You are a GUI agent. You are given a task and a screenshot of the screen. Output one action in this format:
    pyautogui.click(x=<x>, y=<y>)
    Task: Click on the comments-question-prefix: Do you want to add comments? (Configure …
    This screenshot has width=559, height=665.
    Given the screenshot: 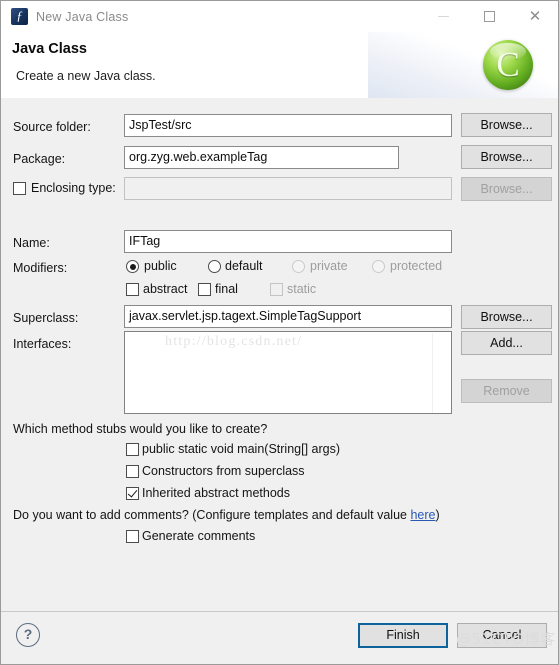 What is the action you would take?
    pyautogui.click(x=212, y=515)
    